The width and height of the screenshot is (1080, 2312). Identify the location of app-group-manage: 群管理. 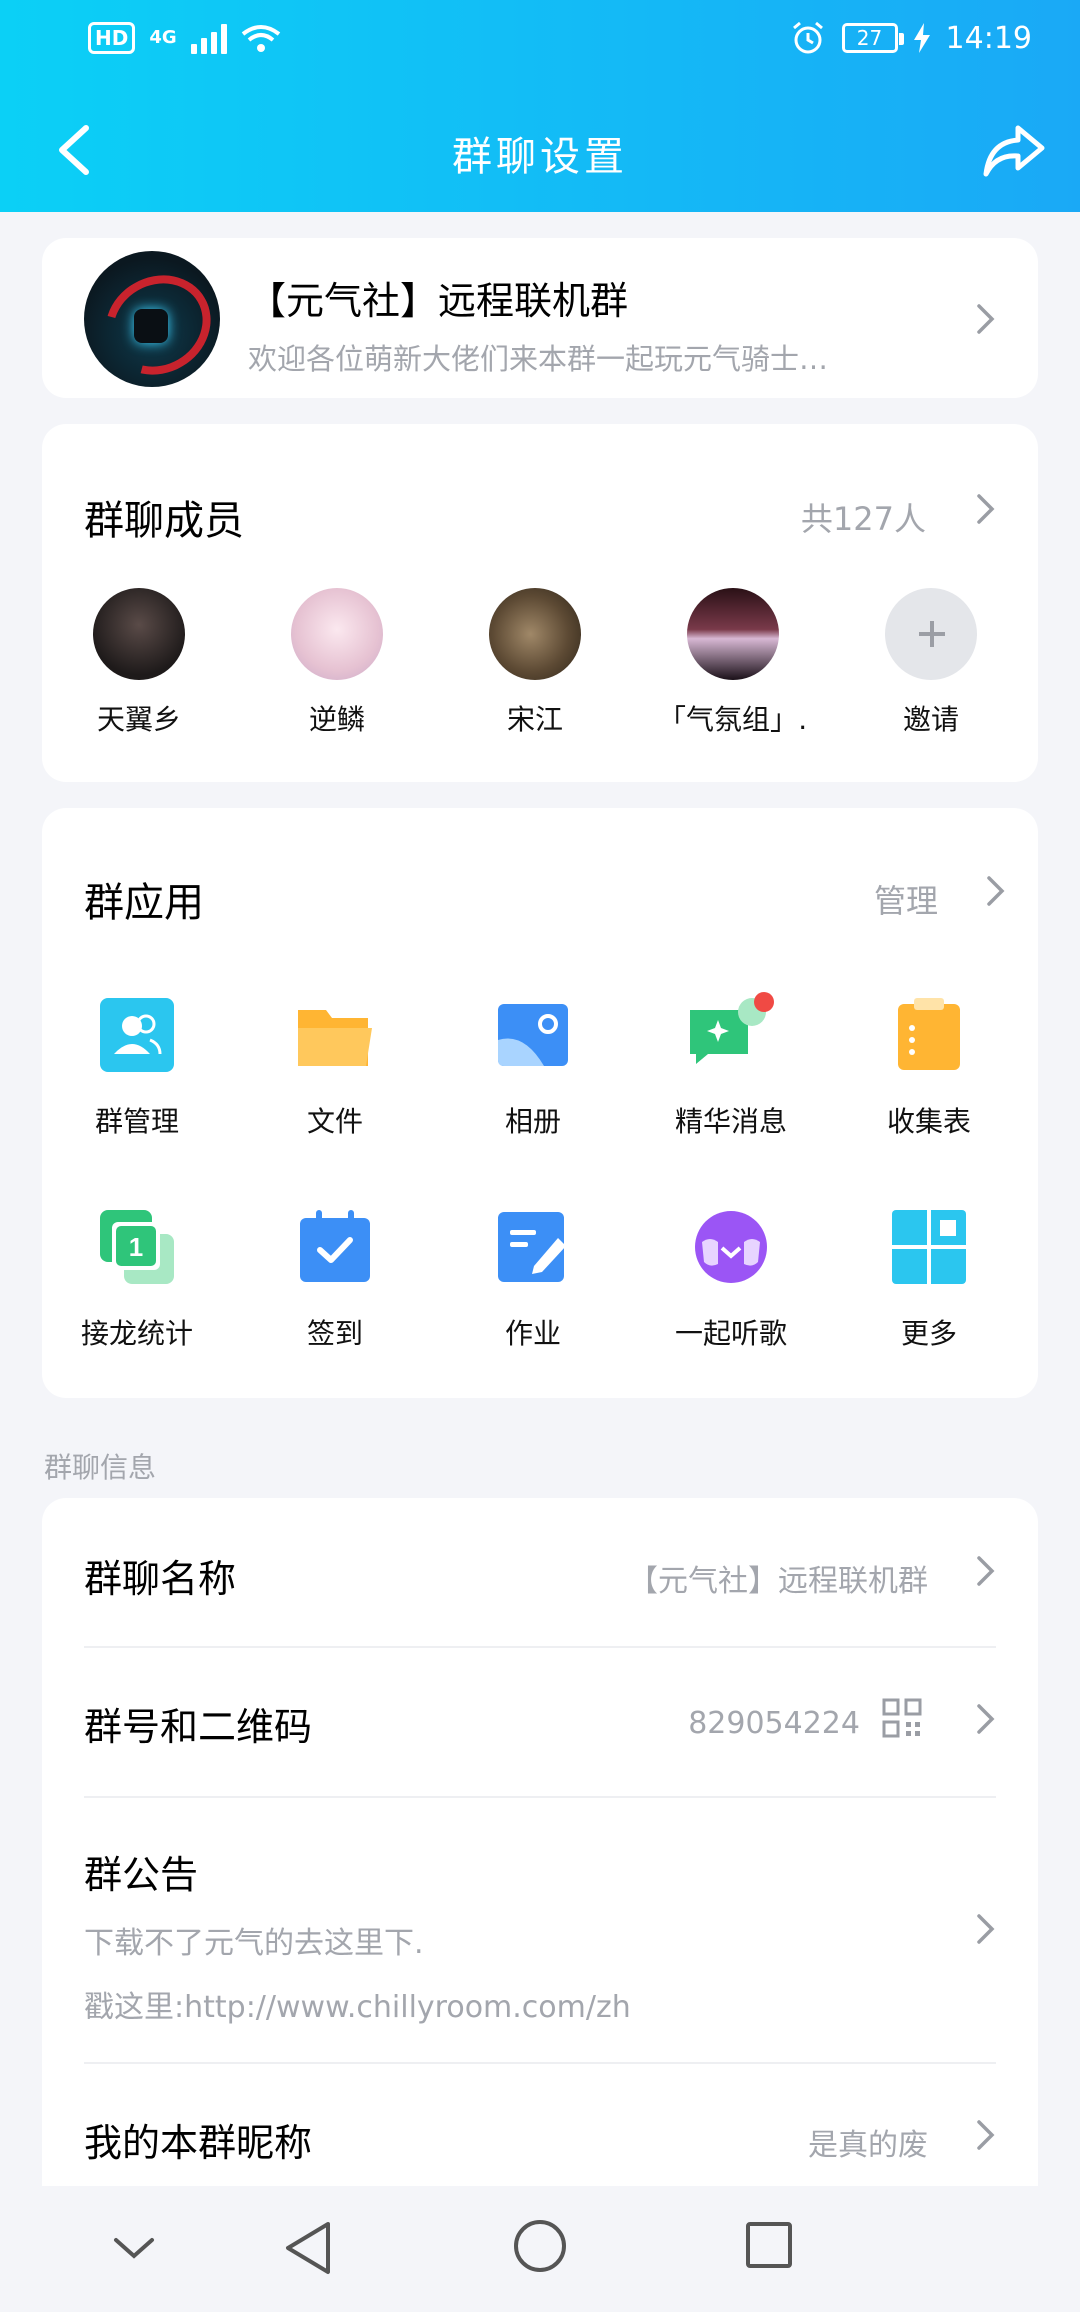
(137, 1068).